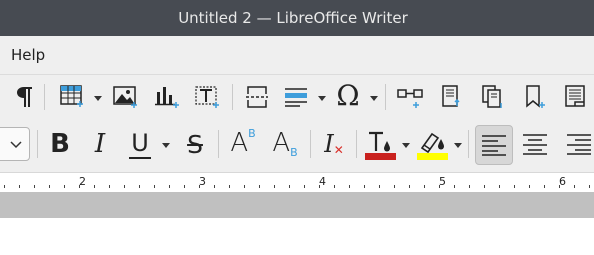  I want to click on insert-cross-reference-icon, so click(575, 96).